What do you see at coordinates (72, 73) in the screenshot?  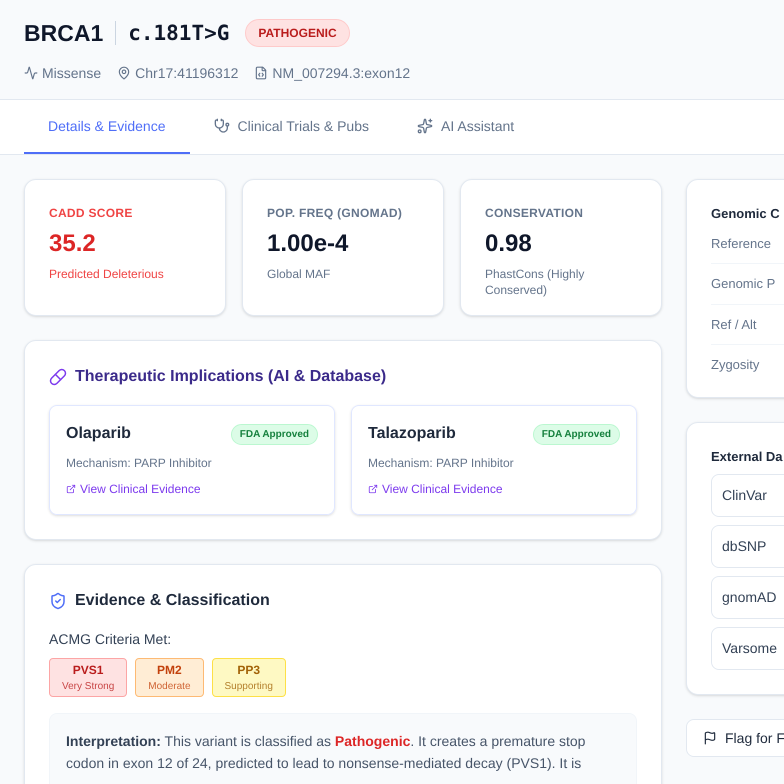 I see `variant-meta: Missense` at bounding box center [72, 73].